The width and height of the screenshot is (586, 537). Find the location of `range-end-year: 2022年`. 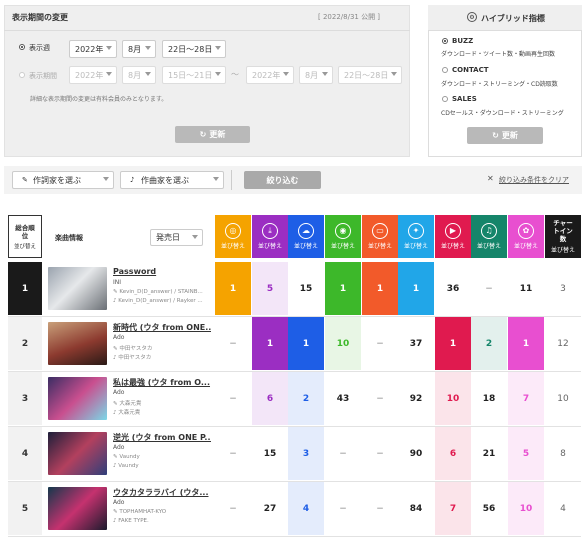

range-end-year: 2022年 is located at coordinates (270, 75).